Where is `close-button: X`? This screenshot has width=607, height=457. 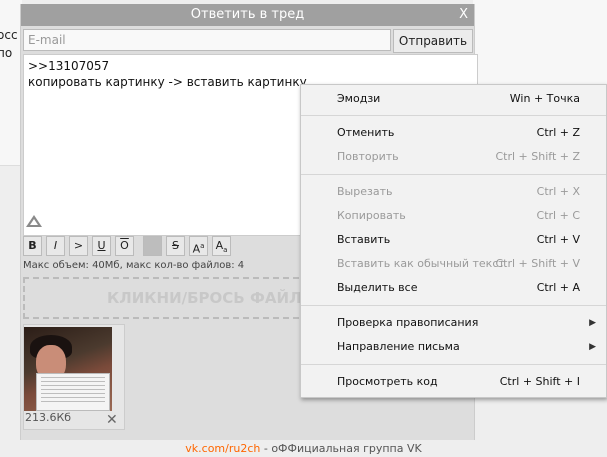 close-button: X is located at coordinates (463, 15).